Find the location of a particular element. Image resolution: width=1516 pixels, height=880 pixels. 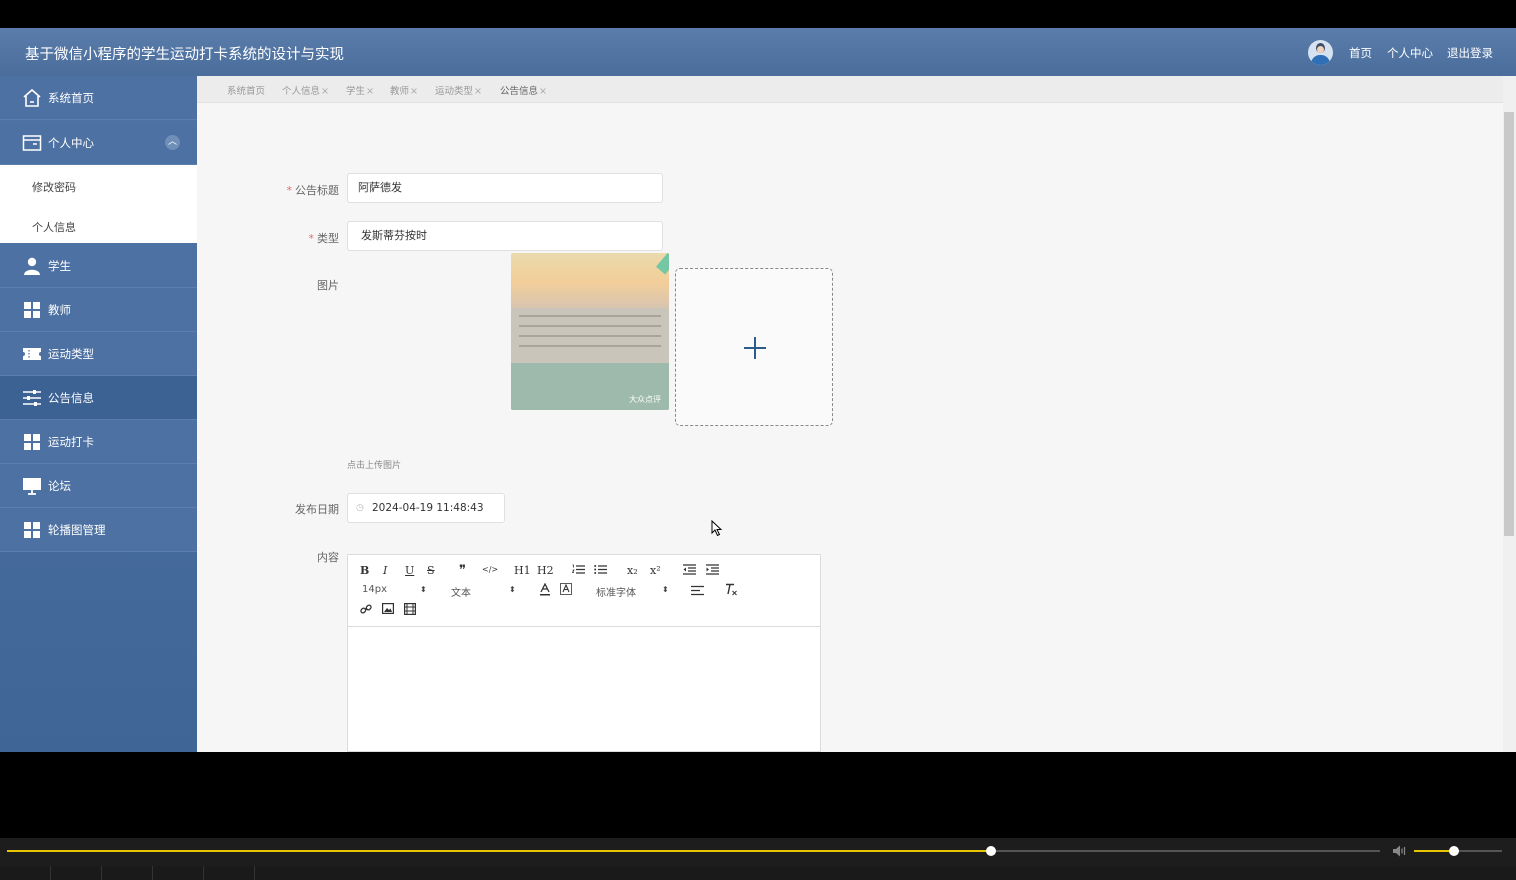

content-label: 内容 is located at coordinates (328, 557).